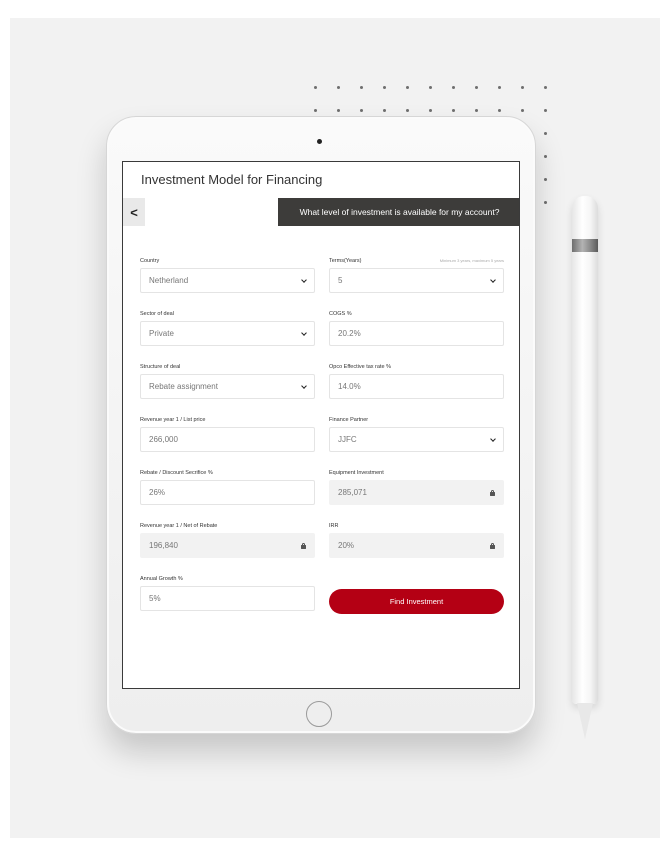 This screenshot has width=670, height=849. I want to click on opco-tax-field: Opco Effective tax rate % 14.0%, so click(416, 381).